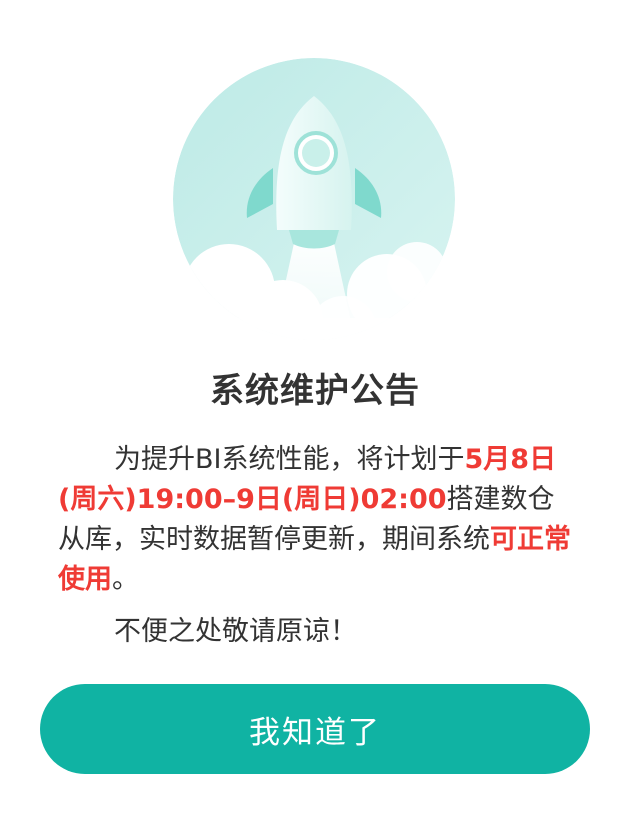  What do you see at coordinates (315, 729) in the screenshot?
I see `confirm-button: 我知道了` at bounding box center [315, 729].